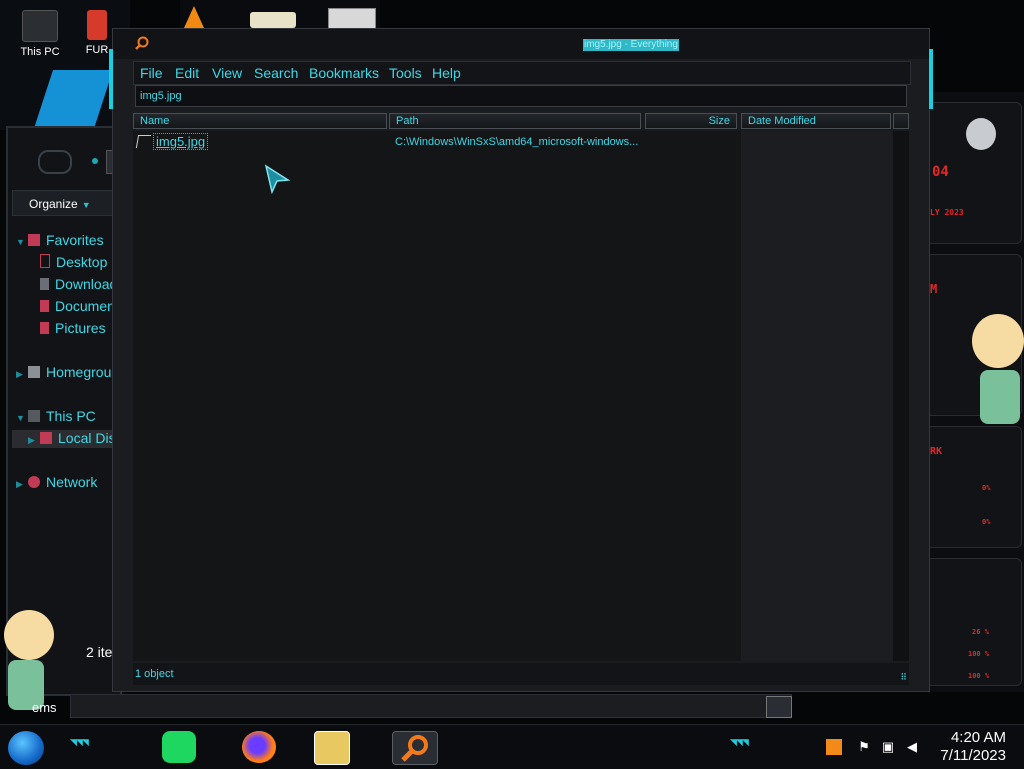 Image resolution: width=1024 pixels, height=769 pixels. I want to click on download-icon, so click(44, 284).